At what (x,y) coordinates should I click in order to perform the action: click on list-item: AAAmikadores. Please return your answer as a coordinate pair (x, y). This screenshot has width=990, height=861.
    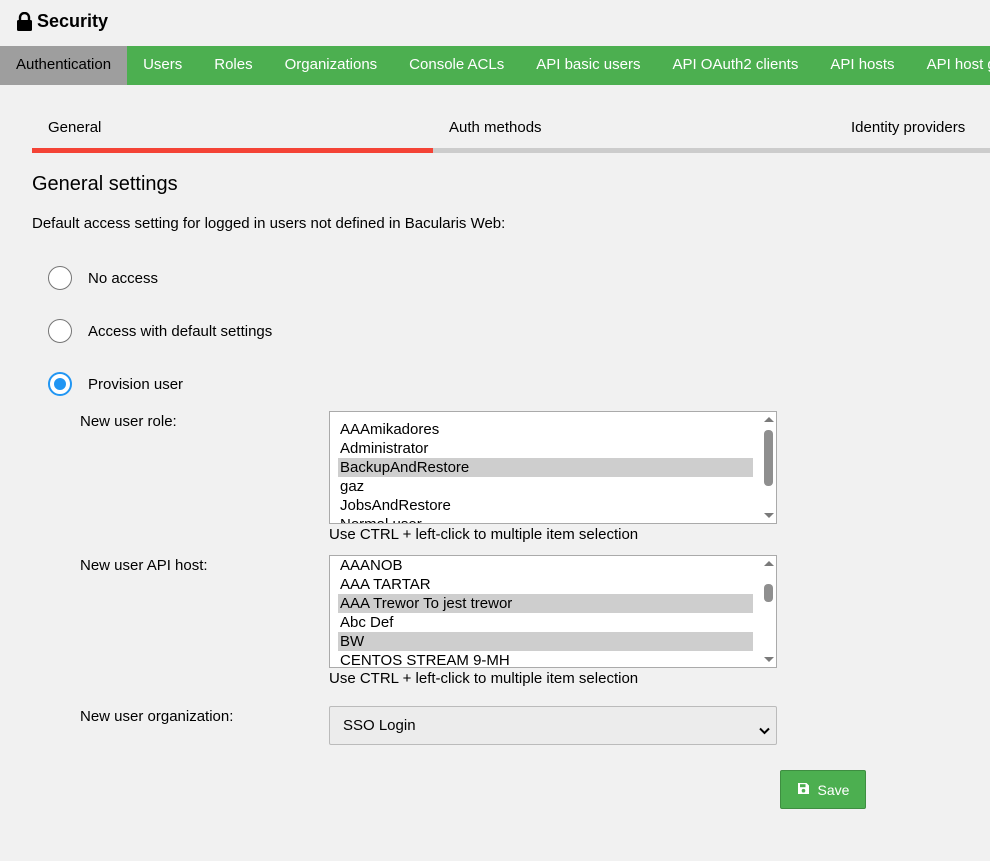
    Looking at the image, I should click on (545, 429).